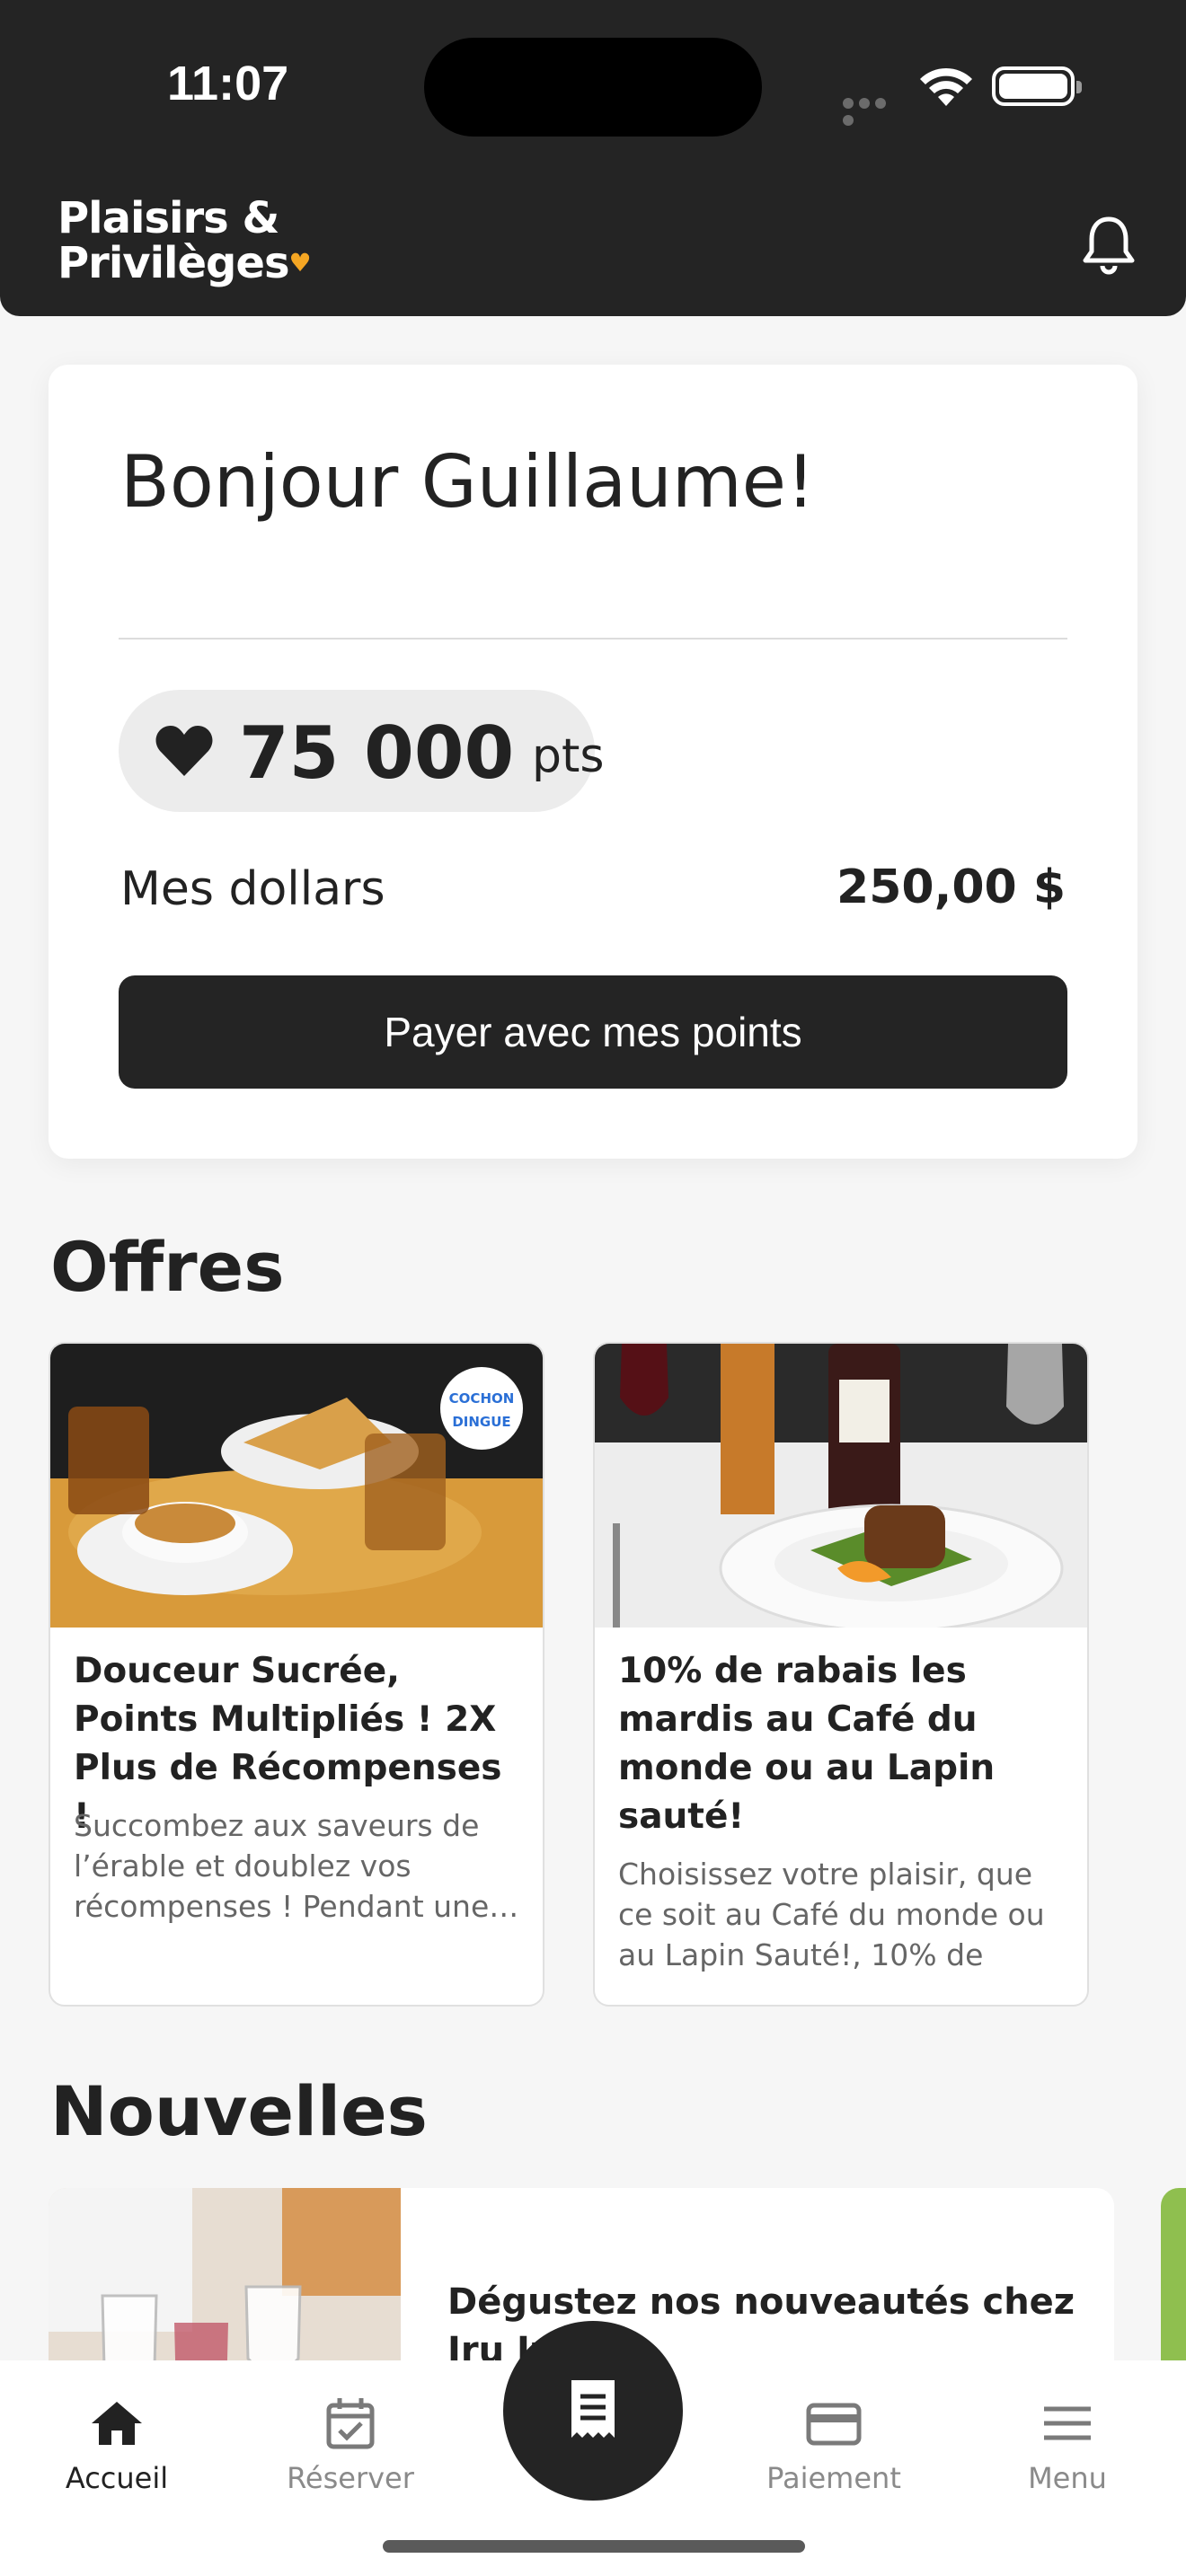  What do you see at coordinates (1067, 2423) in the screenshot?
I see `hamburger-menu-icon` at bounding box center [1067, 2423].